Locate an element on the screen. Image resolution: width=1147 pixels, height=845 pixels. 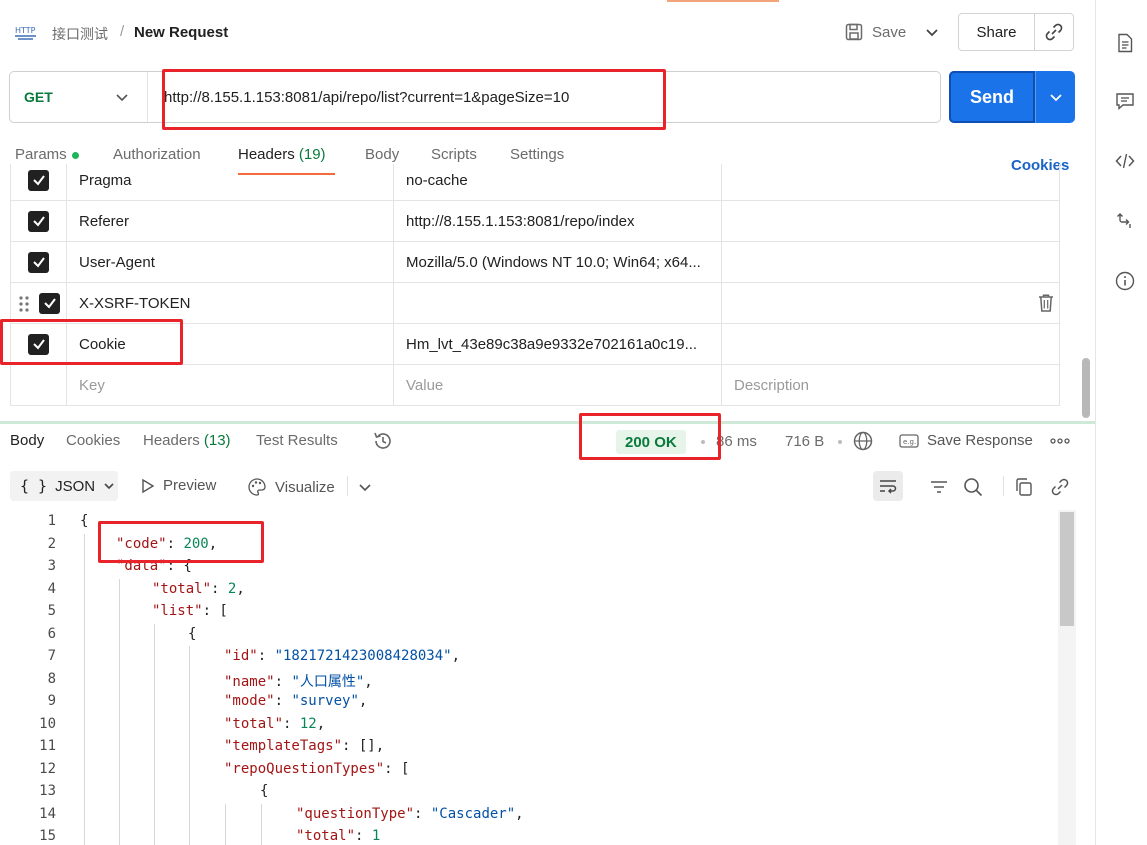
related-collections-icon is located at coordinates (1125, 221).